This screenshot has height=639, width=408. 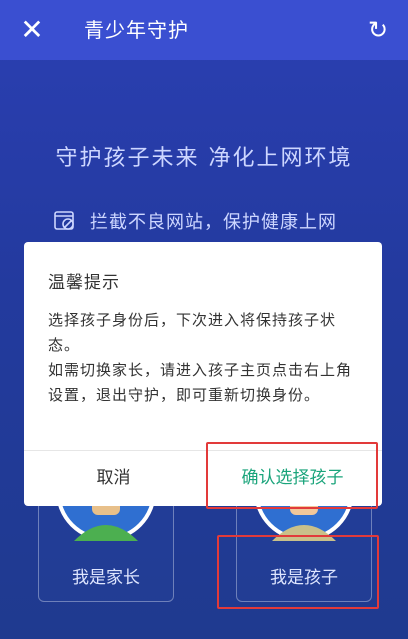 I want to click on highlight-box-confirm, so click(x=292, y=475).